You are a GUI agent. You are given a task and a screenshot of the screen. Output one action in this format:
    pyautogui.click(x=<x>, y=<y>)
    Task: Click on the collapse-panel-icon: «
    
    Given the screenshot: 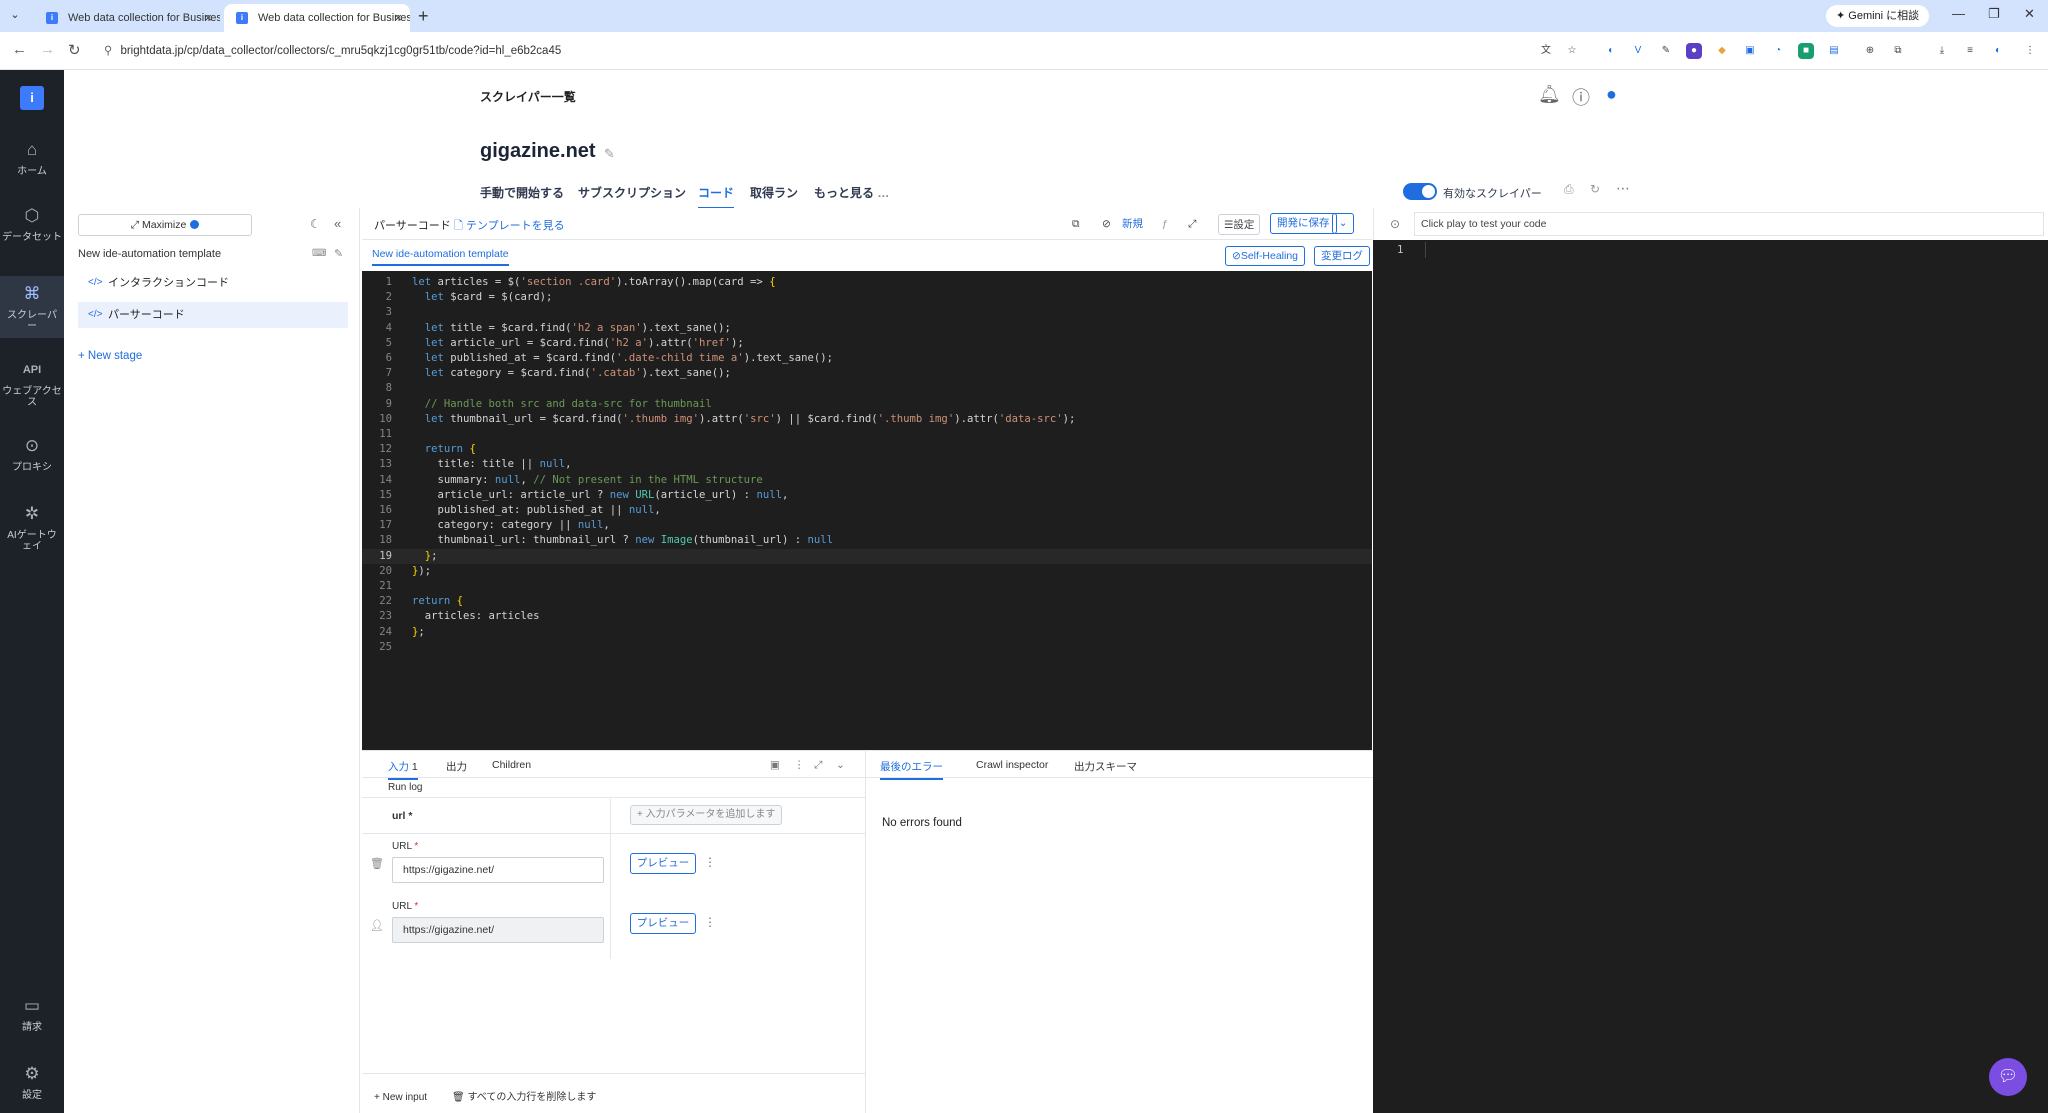 What is the action you would take?
    pyautogui.click(x=337, y=223)
    